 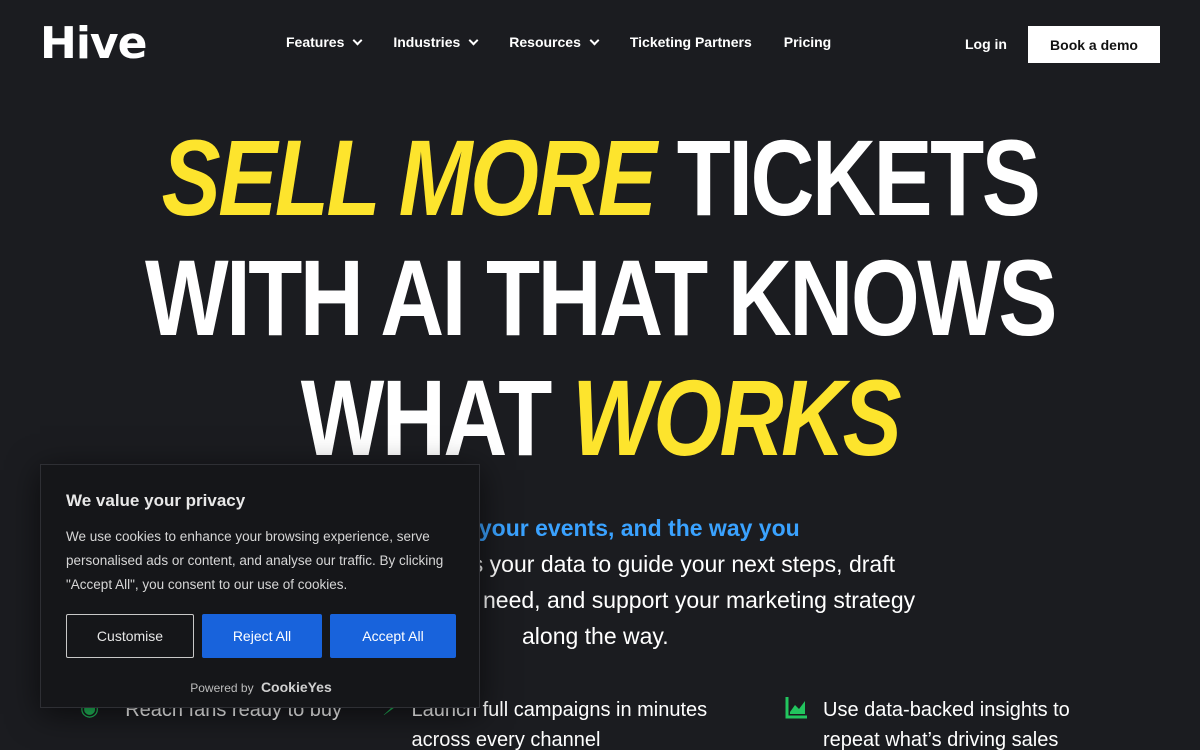 I want to click on nav-item-industries: Industries, so click(x=436, y=42).